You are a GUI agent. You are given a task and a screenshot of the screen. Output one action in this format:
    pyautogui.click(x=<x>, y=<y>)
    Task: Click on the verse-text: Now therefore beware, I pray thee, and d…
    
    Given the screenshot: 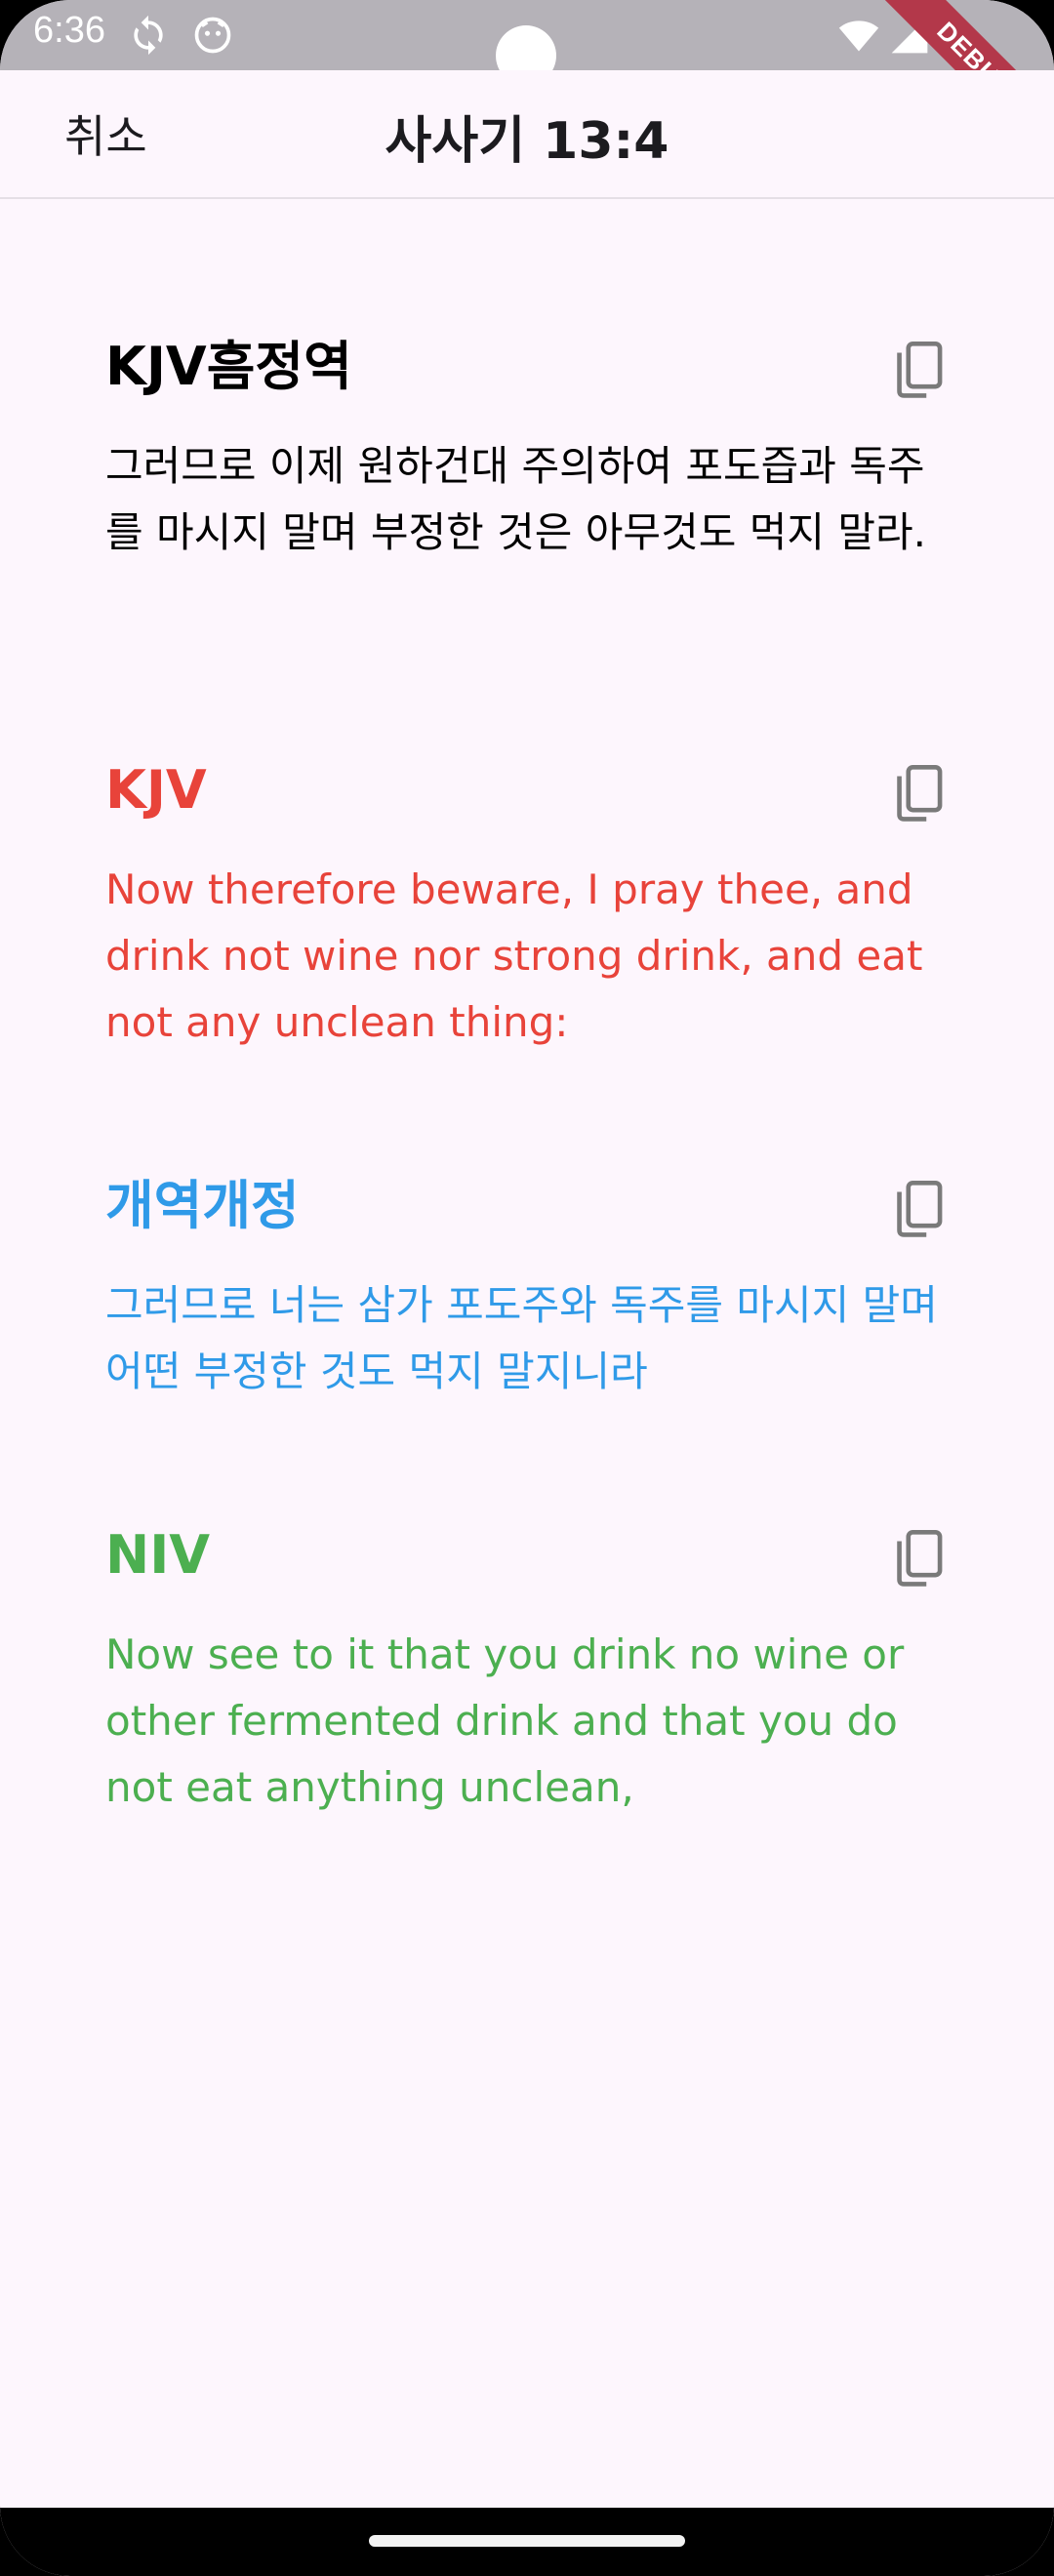 What is the action you would take?
    pyautogui.click(x=514, y=955)
    